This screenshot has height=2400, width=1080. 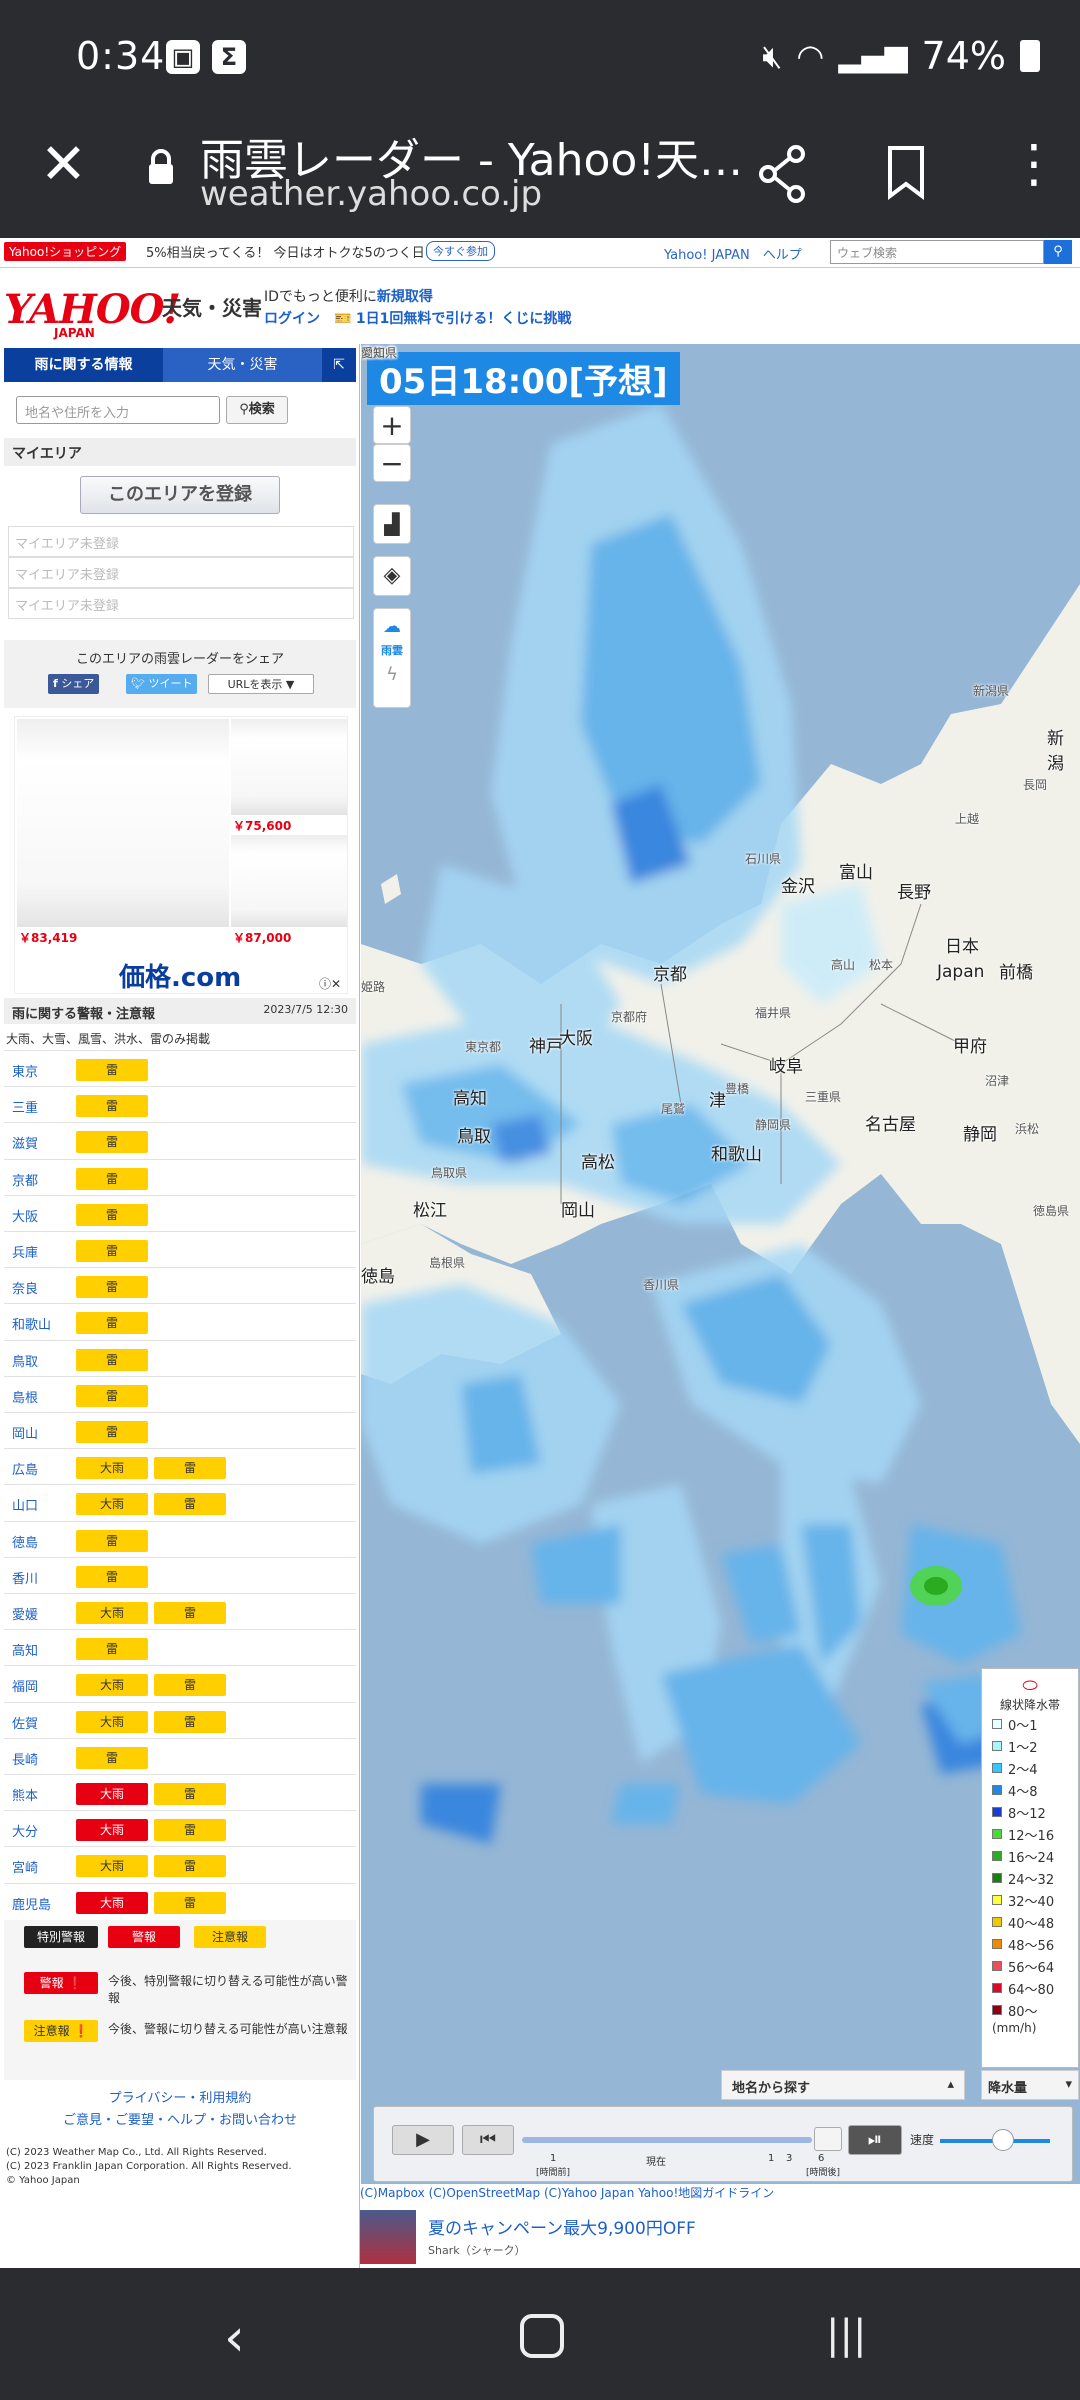 I want to click on prefecture-link: 鹿児島, so click(x=31, y=1903).